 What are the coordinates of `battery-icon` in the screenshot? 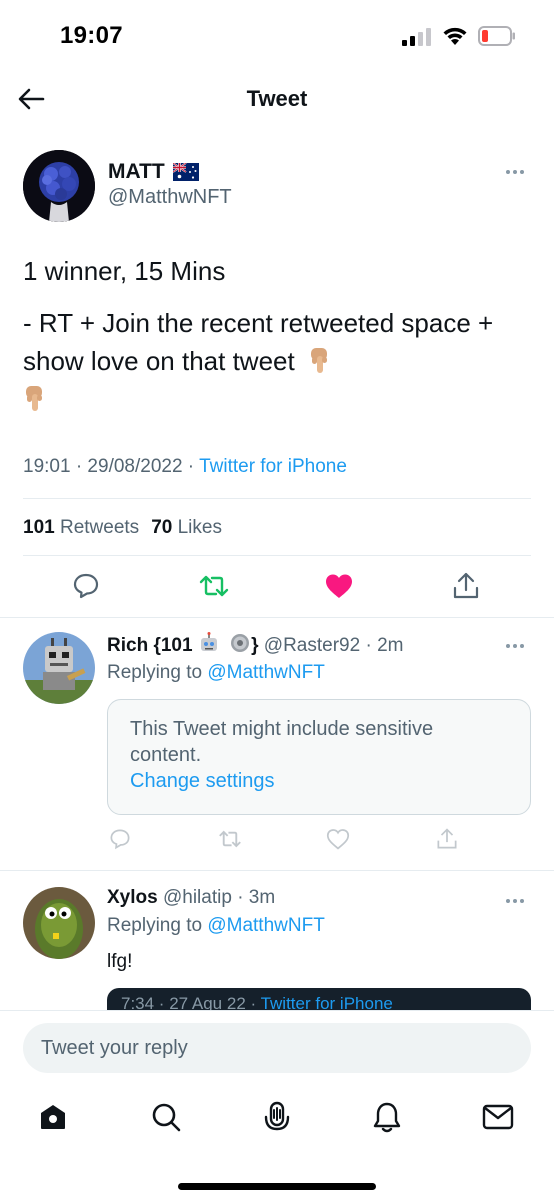 It's located at (496, 36).